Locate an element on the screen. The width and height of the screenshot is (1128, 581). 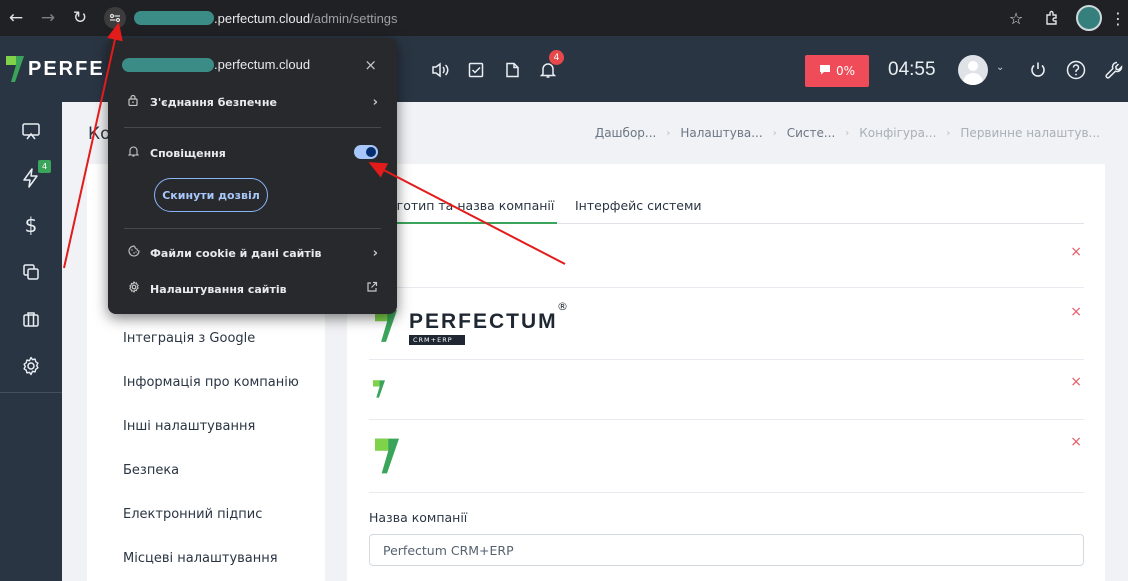
user-avatar is located at coordinates (973, 70).